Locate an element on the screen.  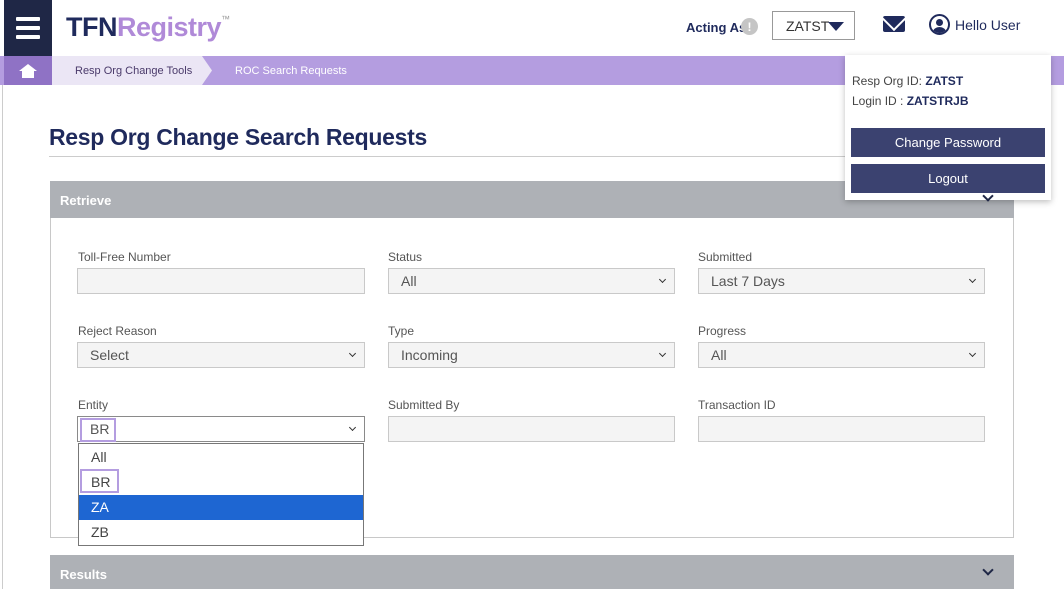
home-icon is located at coordinates (28, 70).